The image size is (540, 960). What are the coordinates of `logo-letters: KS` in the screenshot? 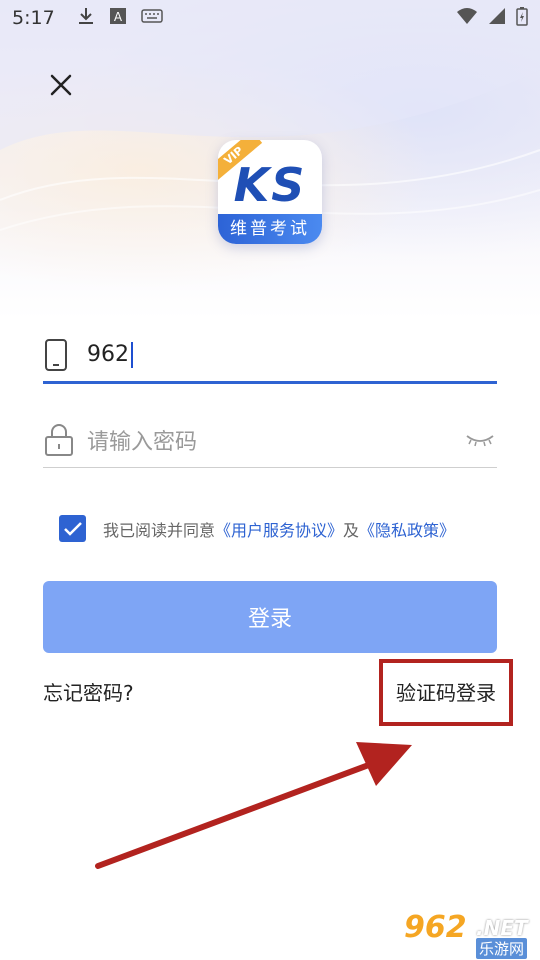 It's located at (270, 185).